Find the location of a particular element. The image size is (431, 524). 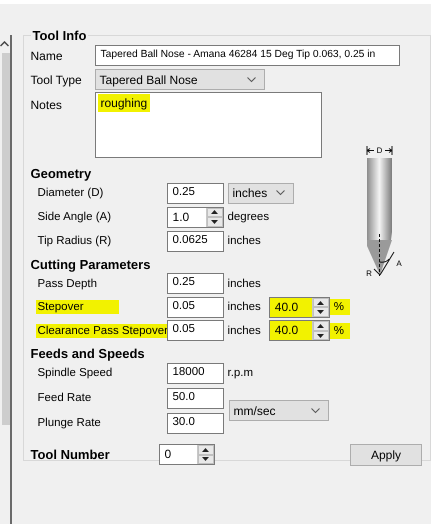

notes-field: roughing is located at coordinates (208, 125).